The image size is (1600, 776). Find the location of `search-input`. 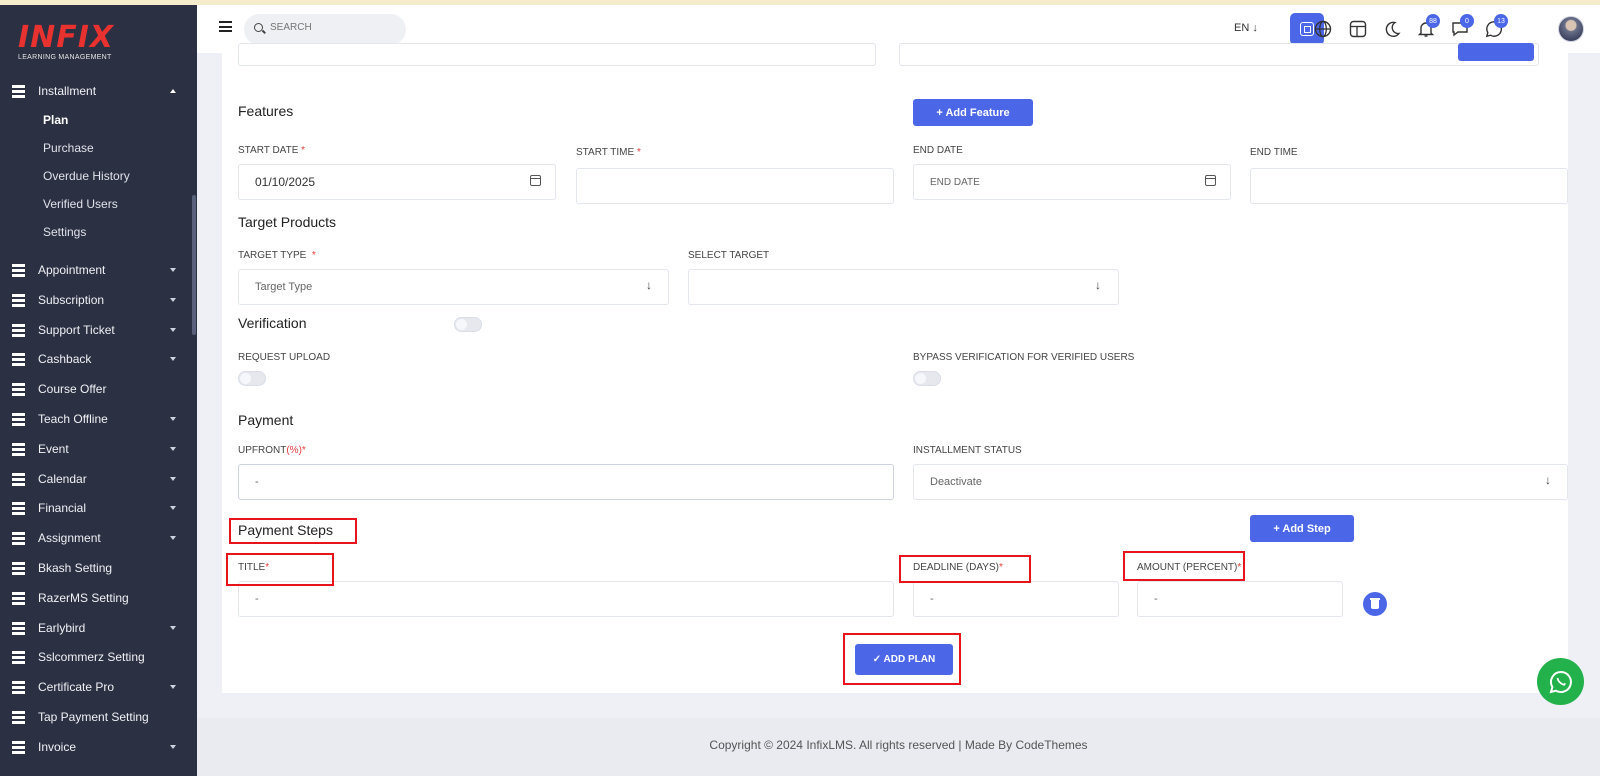

search-input is located at coordinates (335, 27).